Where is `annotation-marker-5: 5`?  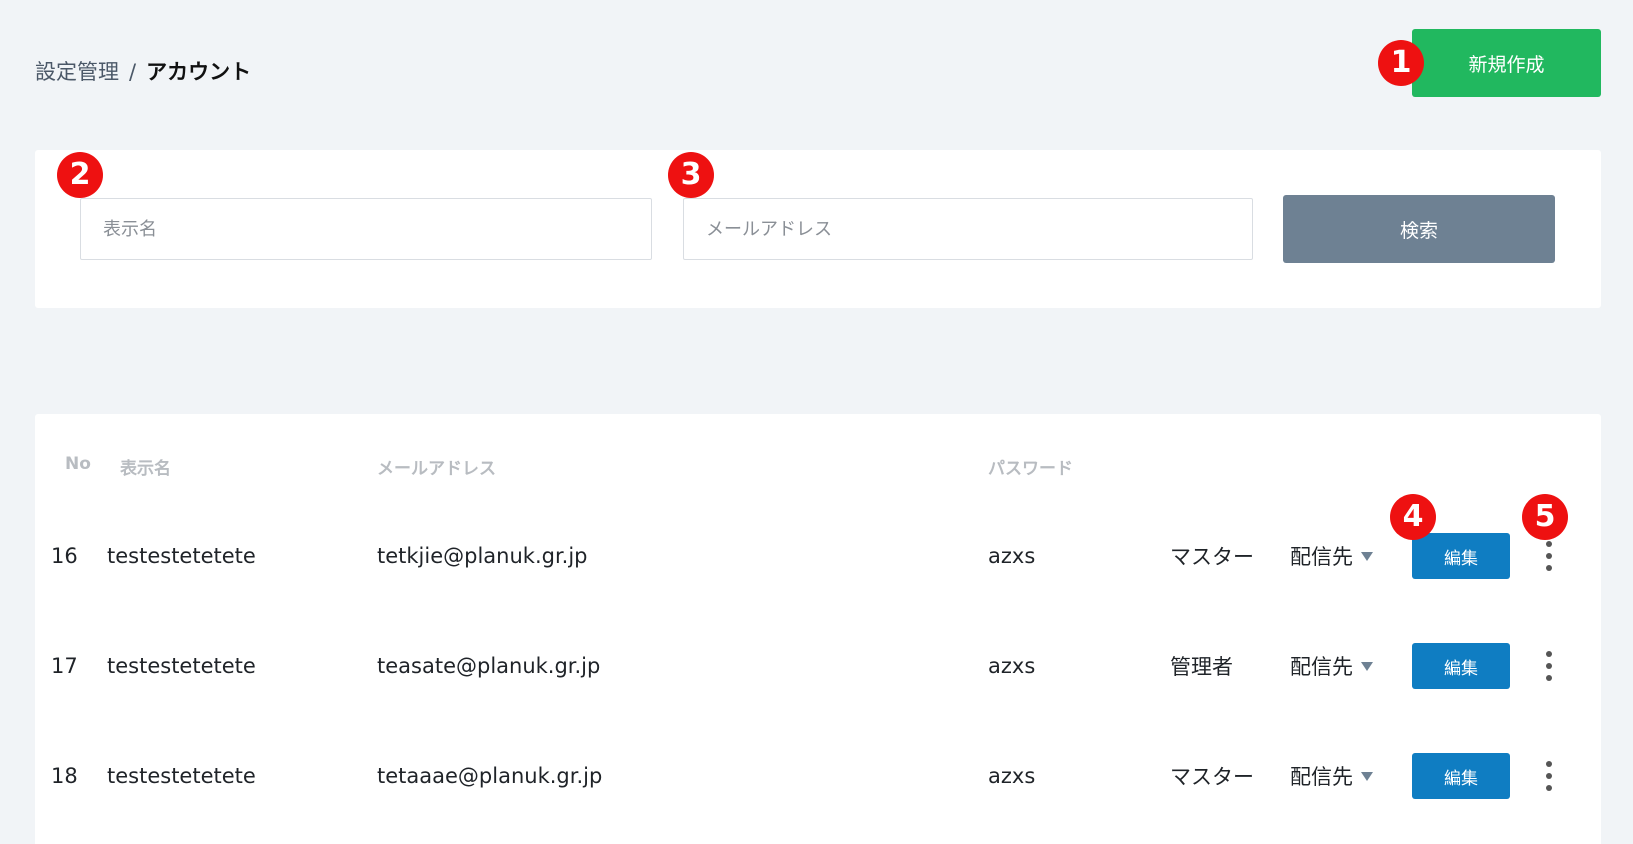
annotation-marker-5: 5 is located at coordinates (1545, 517).